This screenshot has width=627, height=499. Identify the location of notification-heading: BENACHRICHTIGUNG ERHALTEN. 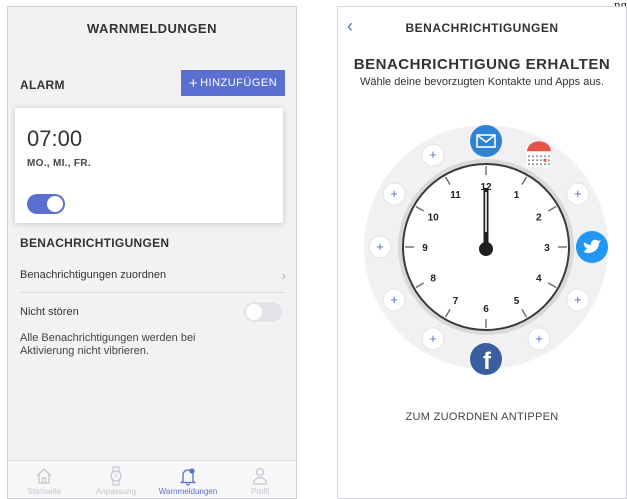
(482, 64).